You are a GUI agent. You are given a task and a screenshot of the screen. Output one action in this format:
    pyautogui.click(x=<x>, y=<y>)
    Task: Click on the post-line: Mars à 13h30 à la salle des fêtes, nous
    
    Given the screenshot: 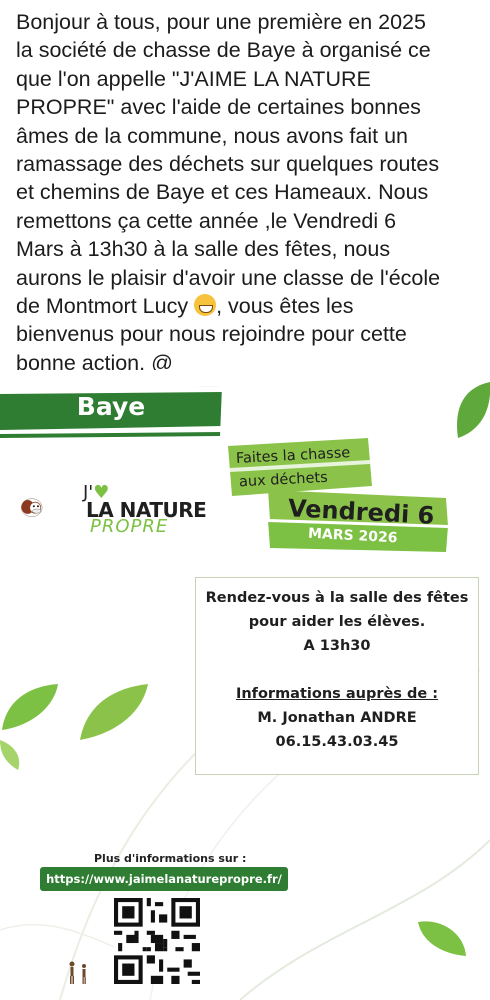 What is the action you would take?
    pyautogui.click(x=203, y=249)
    